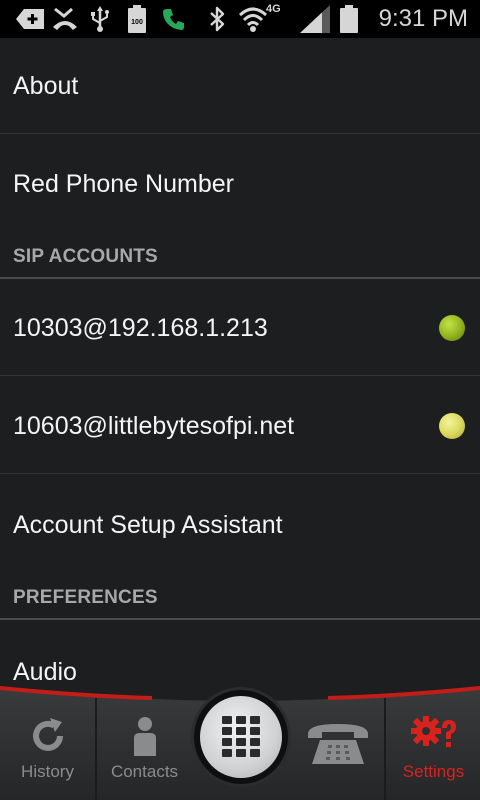 This screenshot has height=800, width=480. Describe the element at coordinates (137, 22) in the screenshot. I see `battery-small-label: 100` at that location.